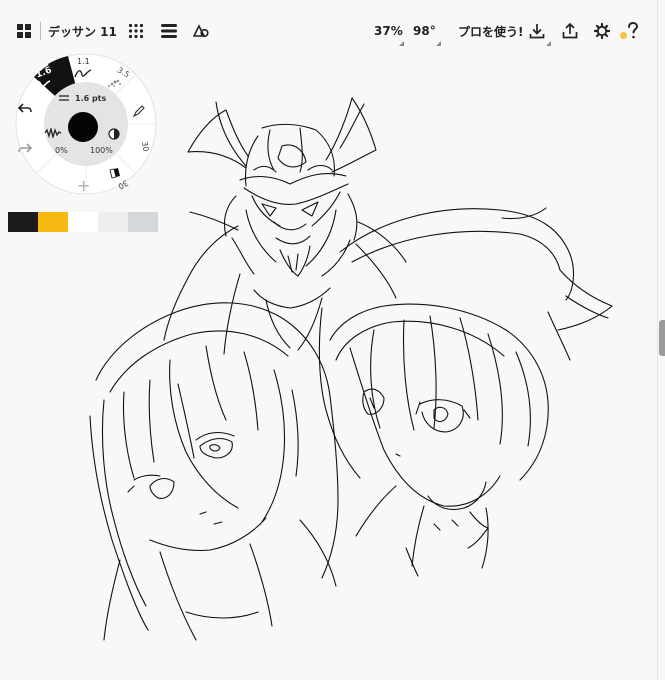 This screenshot has height=680, width=665. I want to click on toolbar-divider, so click(40, 31).